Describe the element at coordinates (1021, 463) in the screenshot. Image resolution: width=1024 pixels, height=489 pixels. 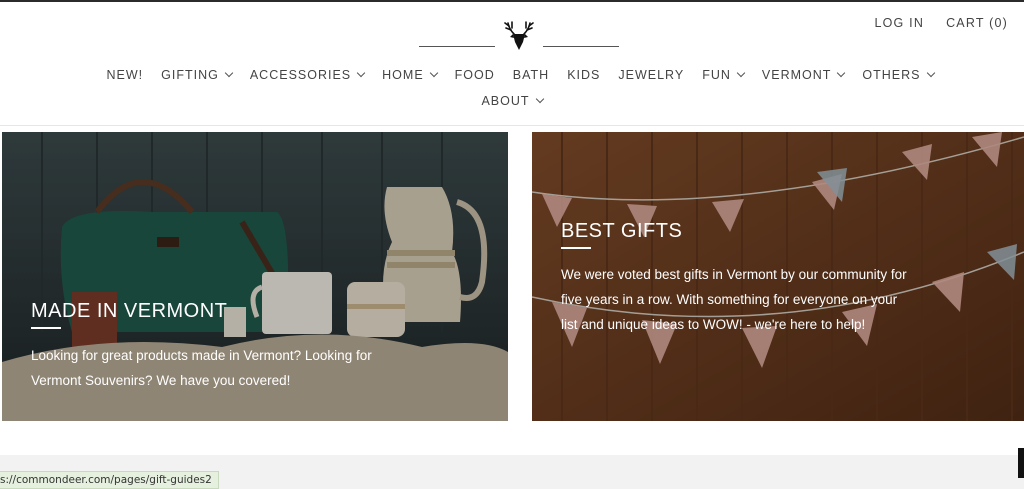
I see `scrollbar-thumb` at that location.